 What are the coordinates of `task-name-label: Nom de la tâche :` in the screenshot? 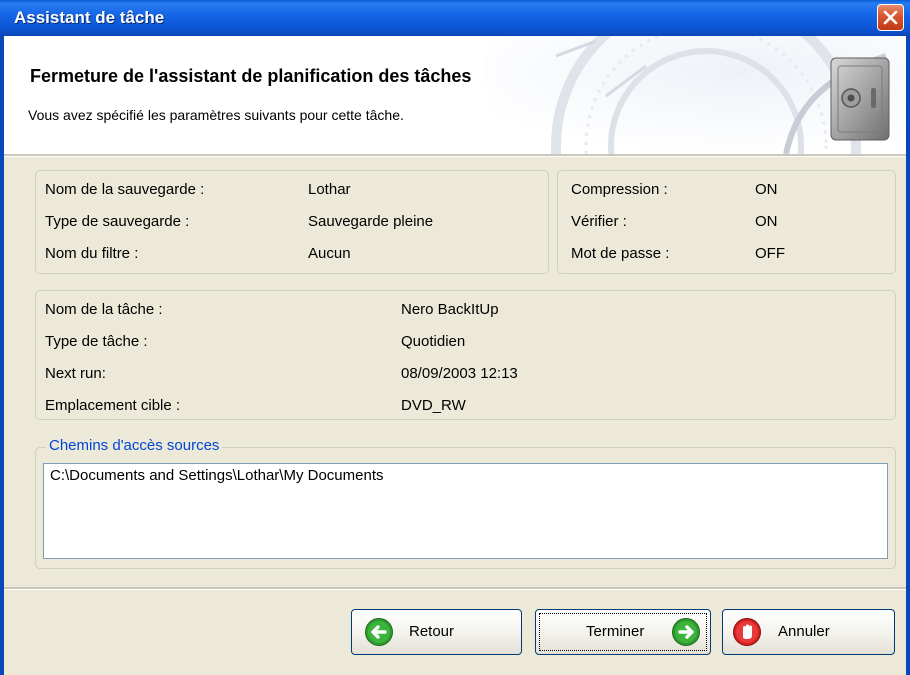 It's located at (104, 309).